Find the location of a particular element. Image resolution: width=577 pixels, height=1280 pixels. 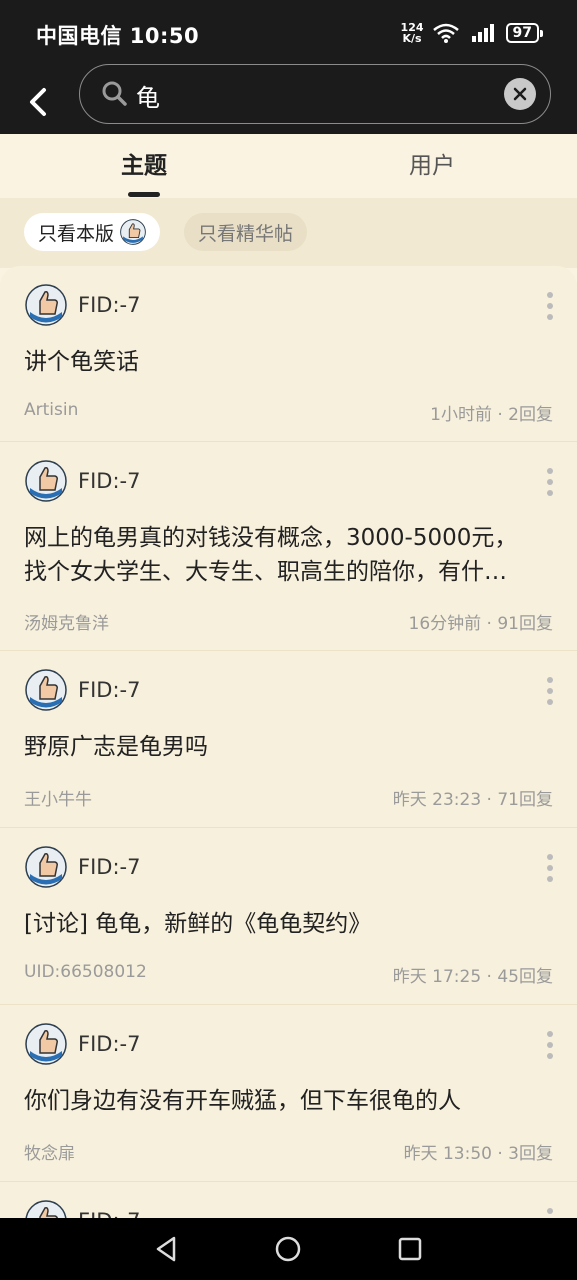

filter-this-board-label: 只看本版 is located at coordinates (76, 233).